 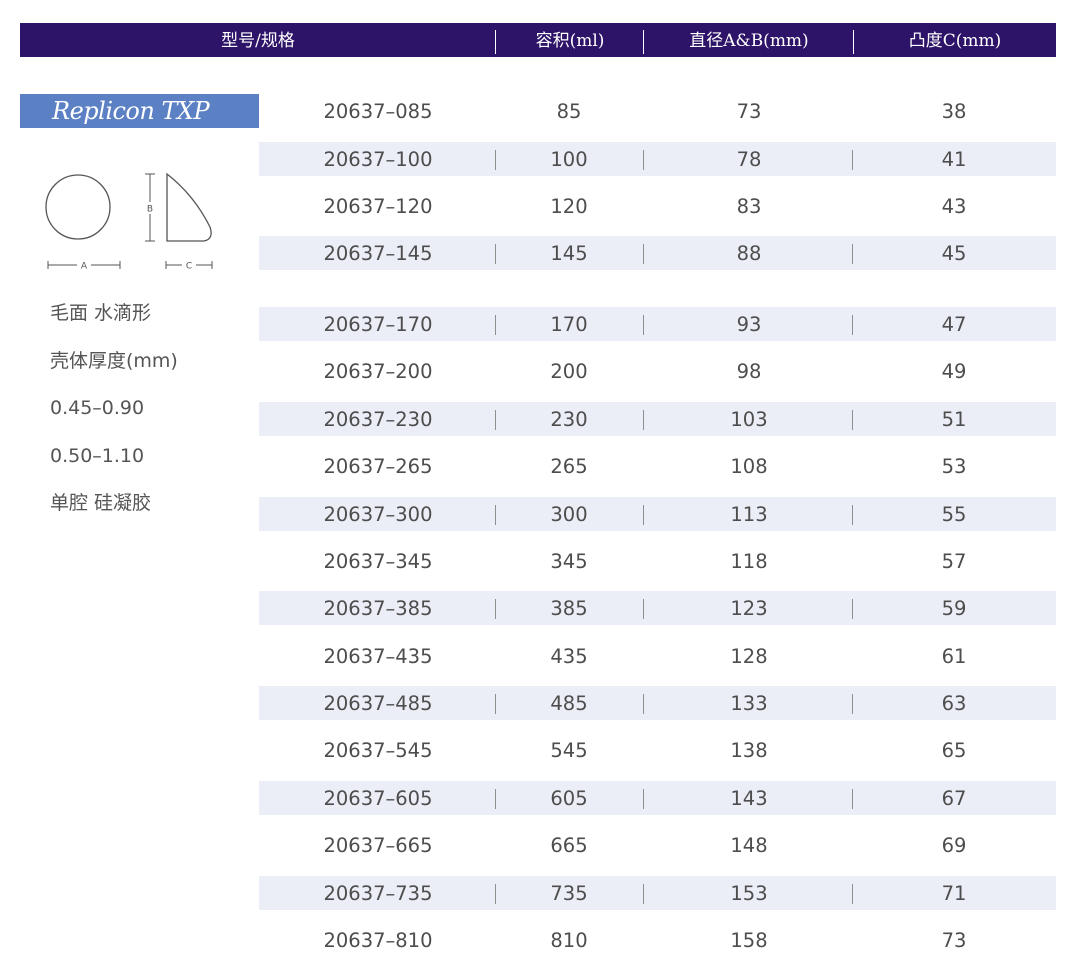 What do you see at coordinates (954, 419) in the screenshot?
I see `cell-projection: 51` at bounding box center [954, 419].